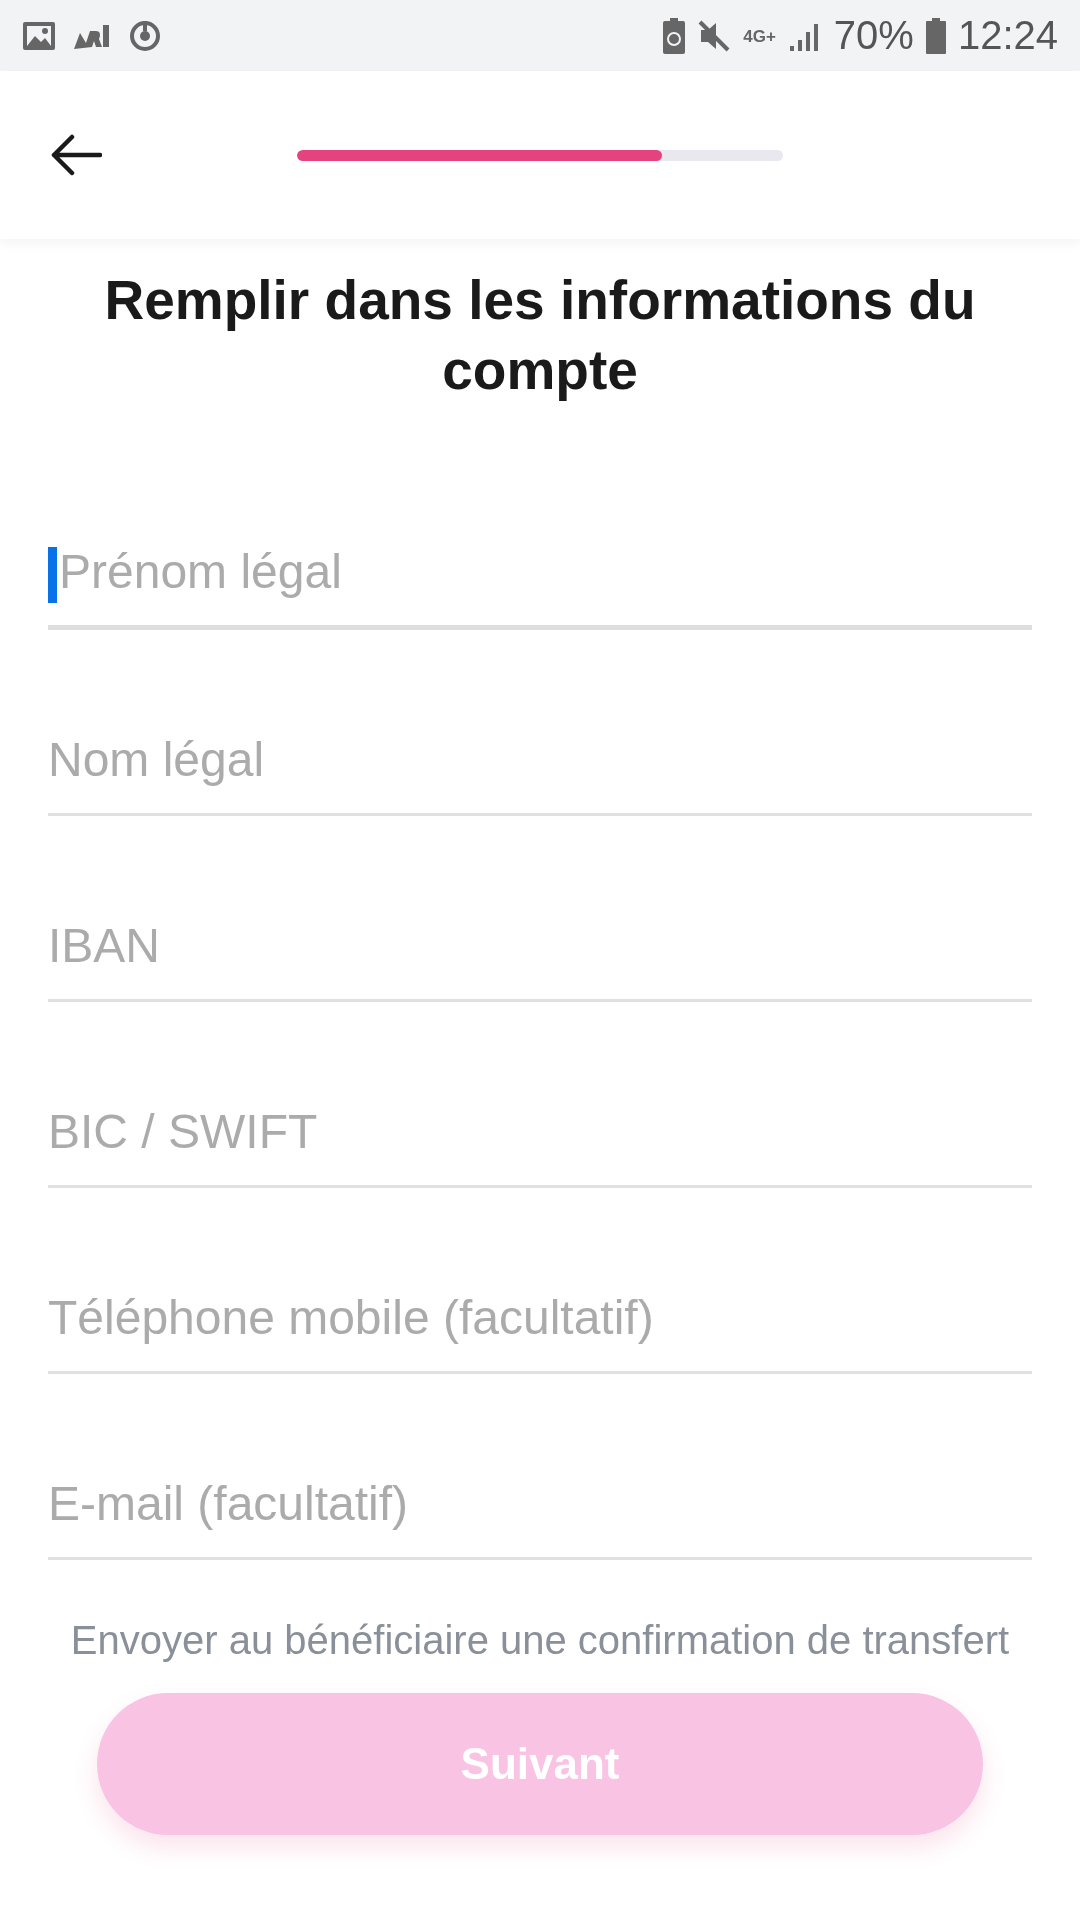  Describe the element at coordinates (545, 571) in the screenshot. I see `text-field: Prénom légal` at that location.